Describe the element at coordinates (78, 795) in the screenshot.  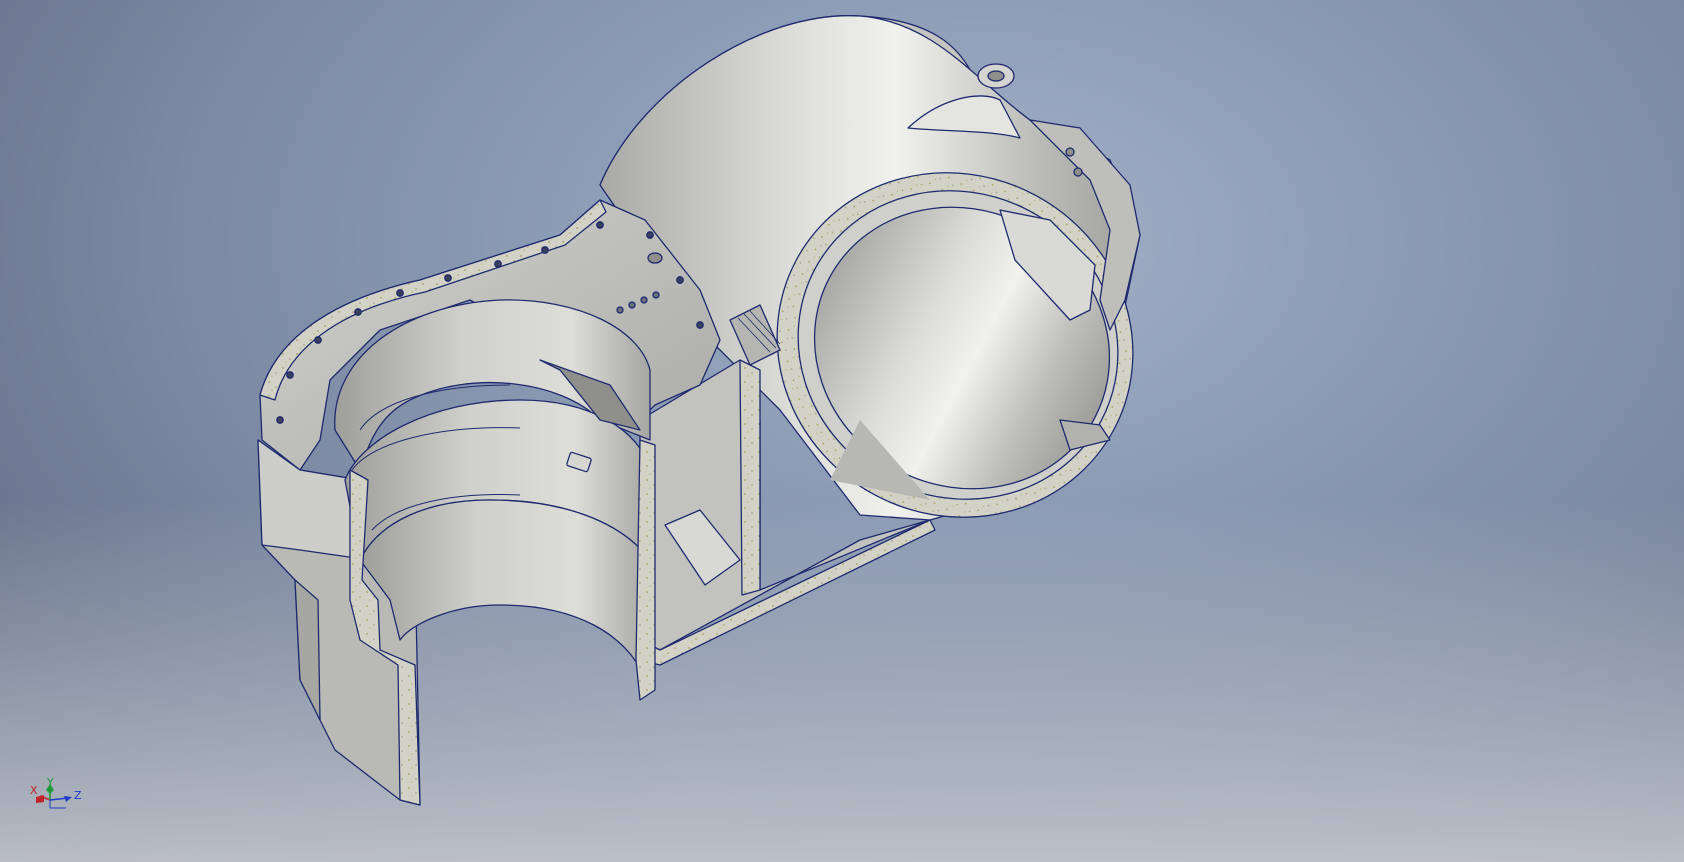
I see `z-axis-label: Z` at that location.